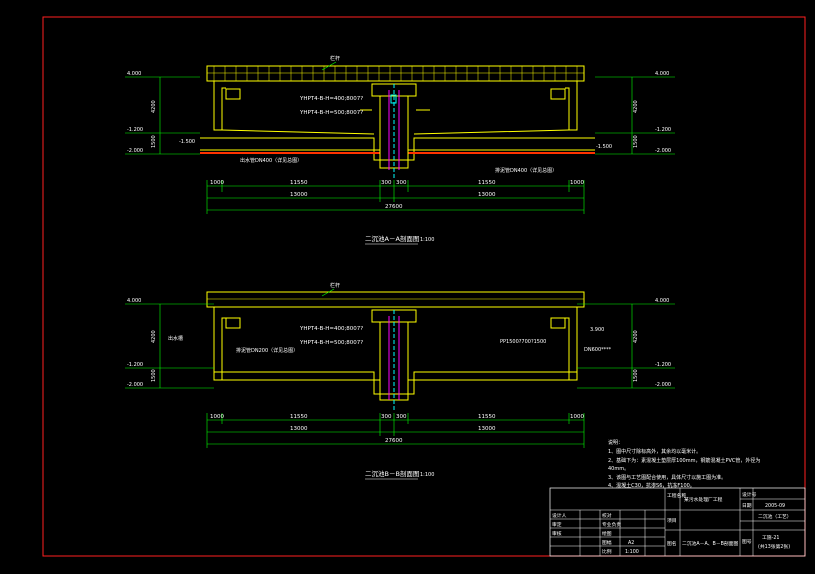 Image resolution: width=815 pixels, height=574 pixels. Describe the element at coordinates (392, 473) in the screenshot. I see `section-bb-title: 二沉池B－B剖面图` at that location.